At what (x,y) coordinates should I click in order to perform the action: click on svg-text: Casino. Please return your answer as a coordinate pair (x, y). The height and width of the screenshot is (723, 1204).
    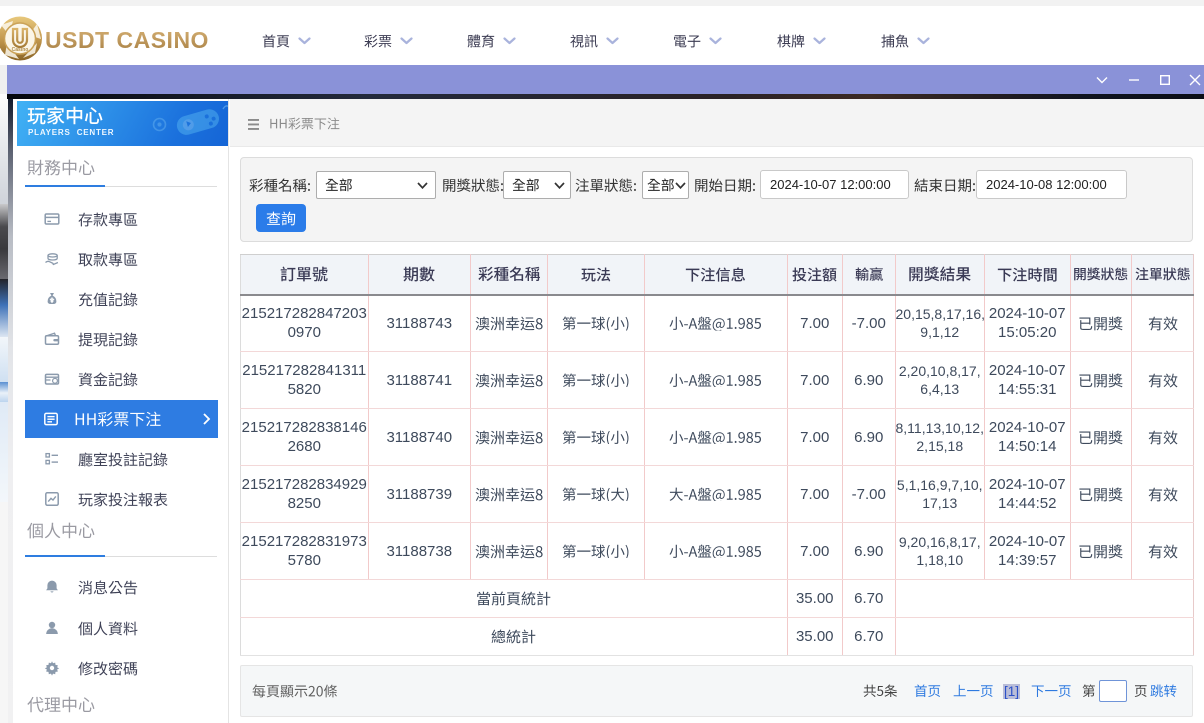
    Looking at the image, I should click on (20, 50).